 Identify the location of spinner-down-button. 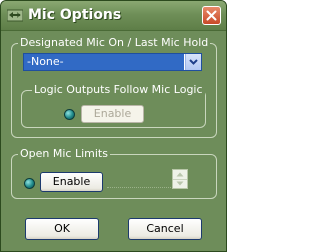
(180, 183).